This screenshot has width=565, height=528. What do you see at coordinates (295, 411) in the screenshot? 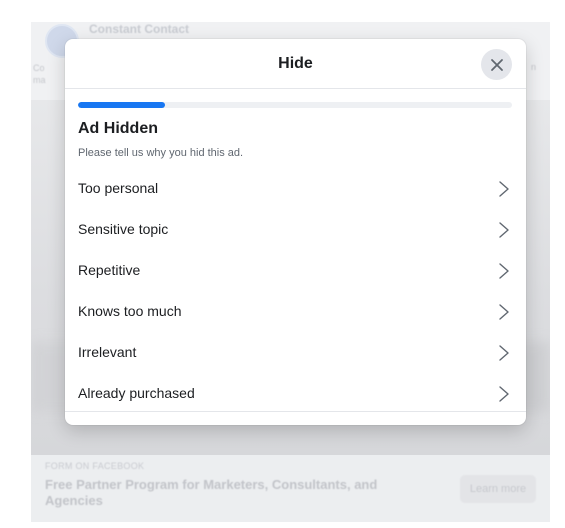
I see `list-divider` at bounding box center [295, 411].